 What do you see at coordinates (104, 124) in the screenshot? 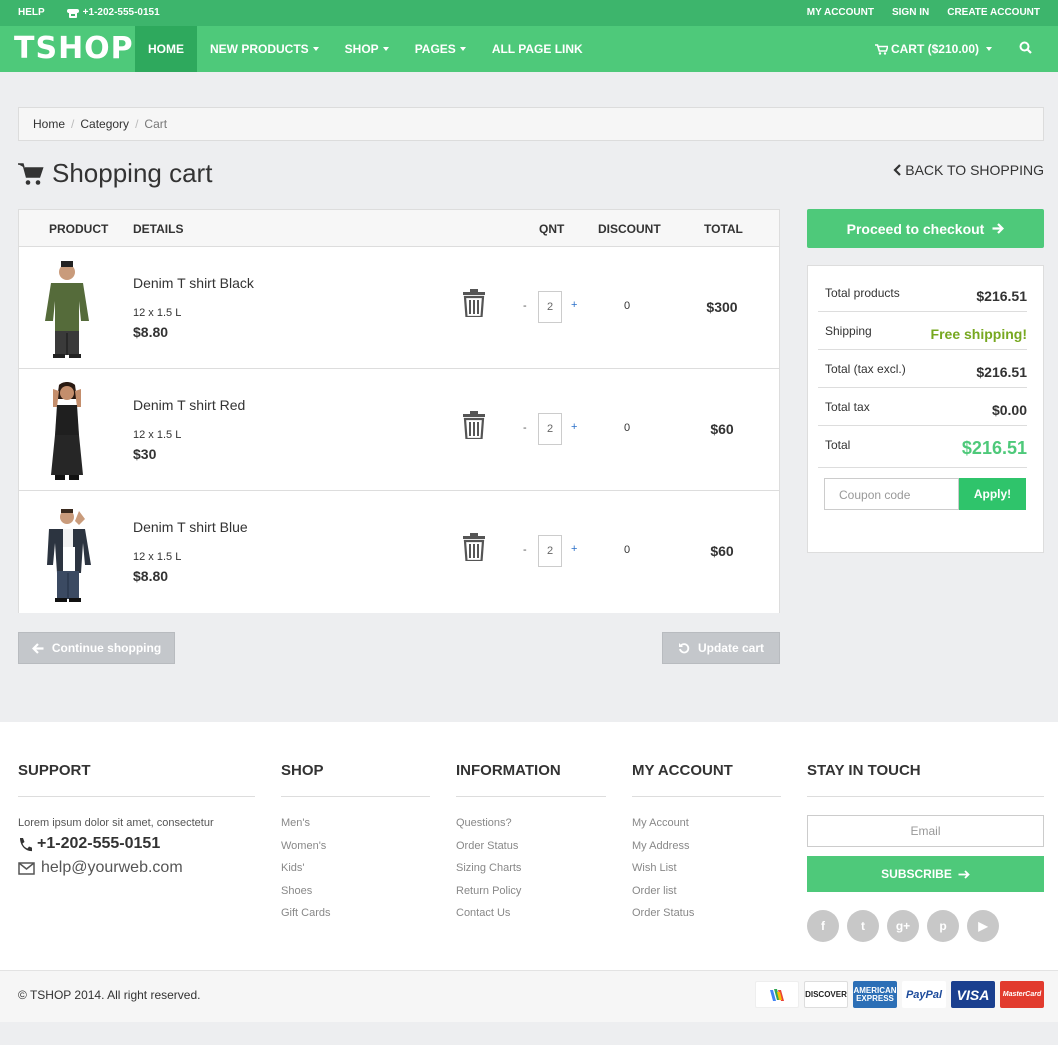
I see `breadcrumb-category: Category` at bounding box center [104, 124].